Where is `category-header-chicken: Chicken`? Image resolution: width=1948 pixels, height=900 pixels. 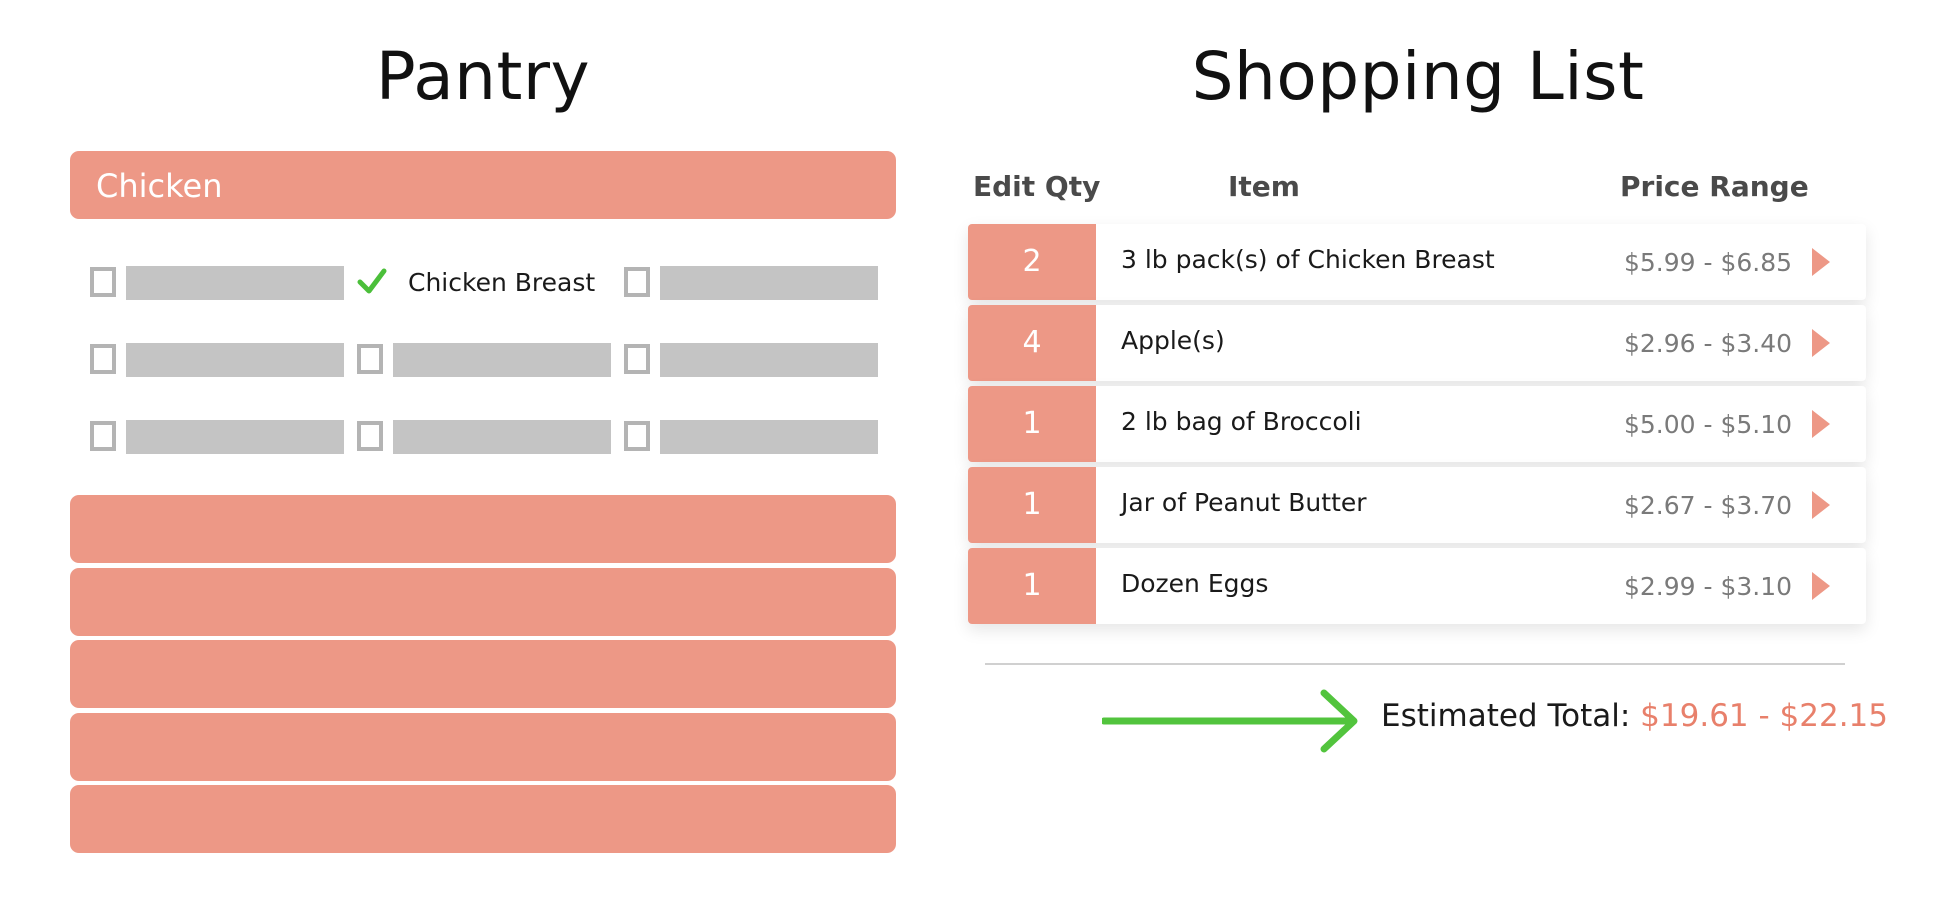
category-header-chicken: Chicken is located at coordinates (483, 185).